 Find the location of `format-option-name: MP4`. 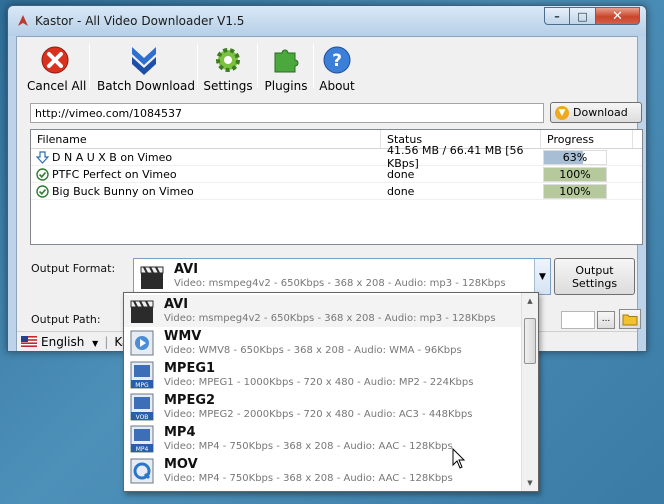

format-option-name: MP4 is located at coordinates (180, 432).